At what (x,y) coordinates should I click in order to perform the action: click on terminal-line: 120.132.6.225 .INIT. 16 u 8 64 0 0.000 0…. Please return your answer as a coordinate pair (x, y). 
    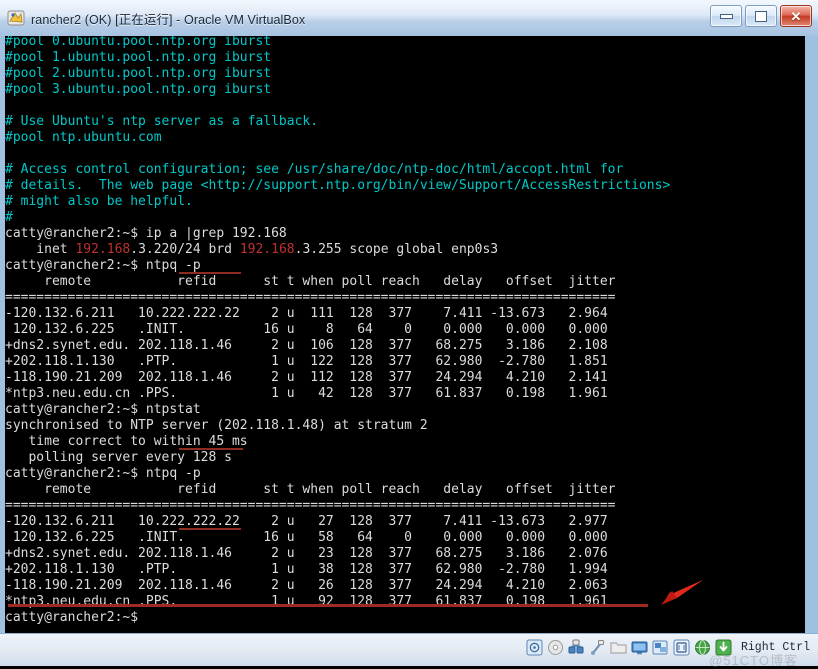
    Looking at the image, I should click on (405, 330).